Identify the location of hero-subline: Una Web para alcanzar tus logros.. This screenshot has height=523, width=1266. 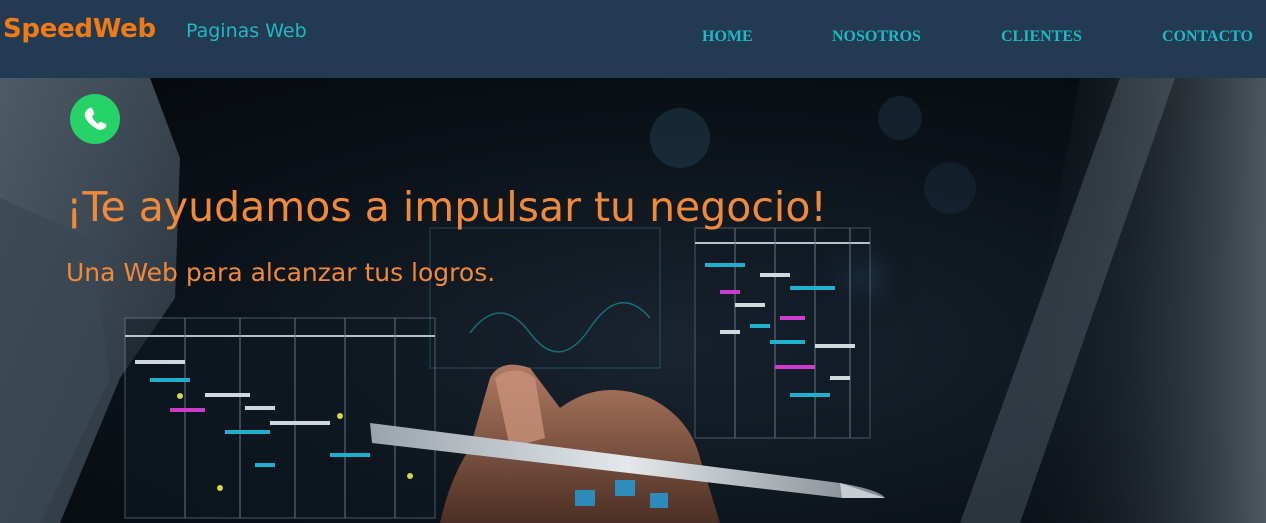
(281, 272).